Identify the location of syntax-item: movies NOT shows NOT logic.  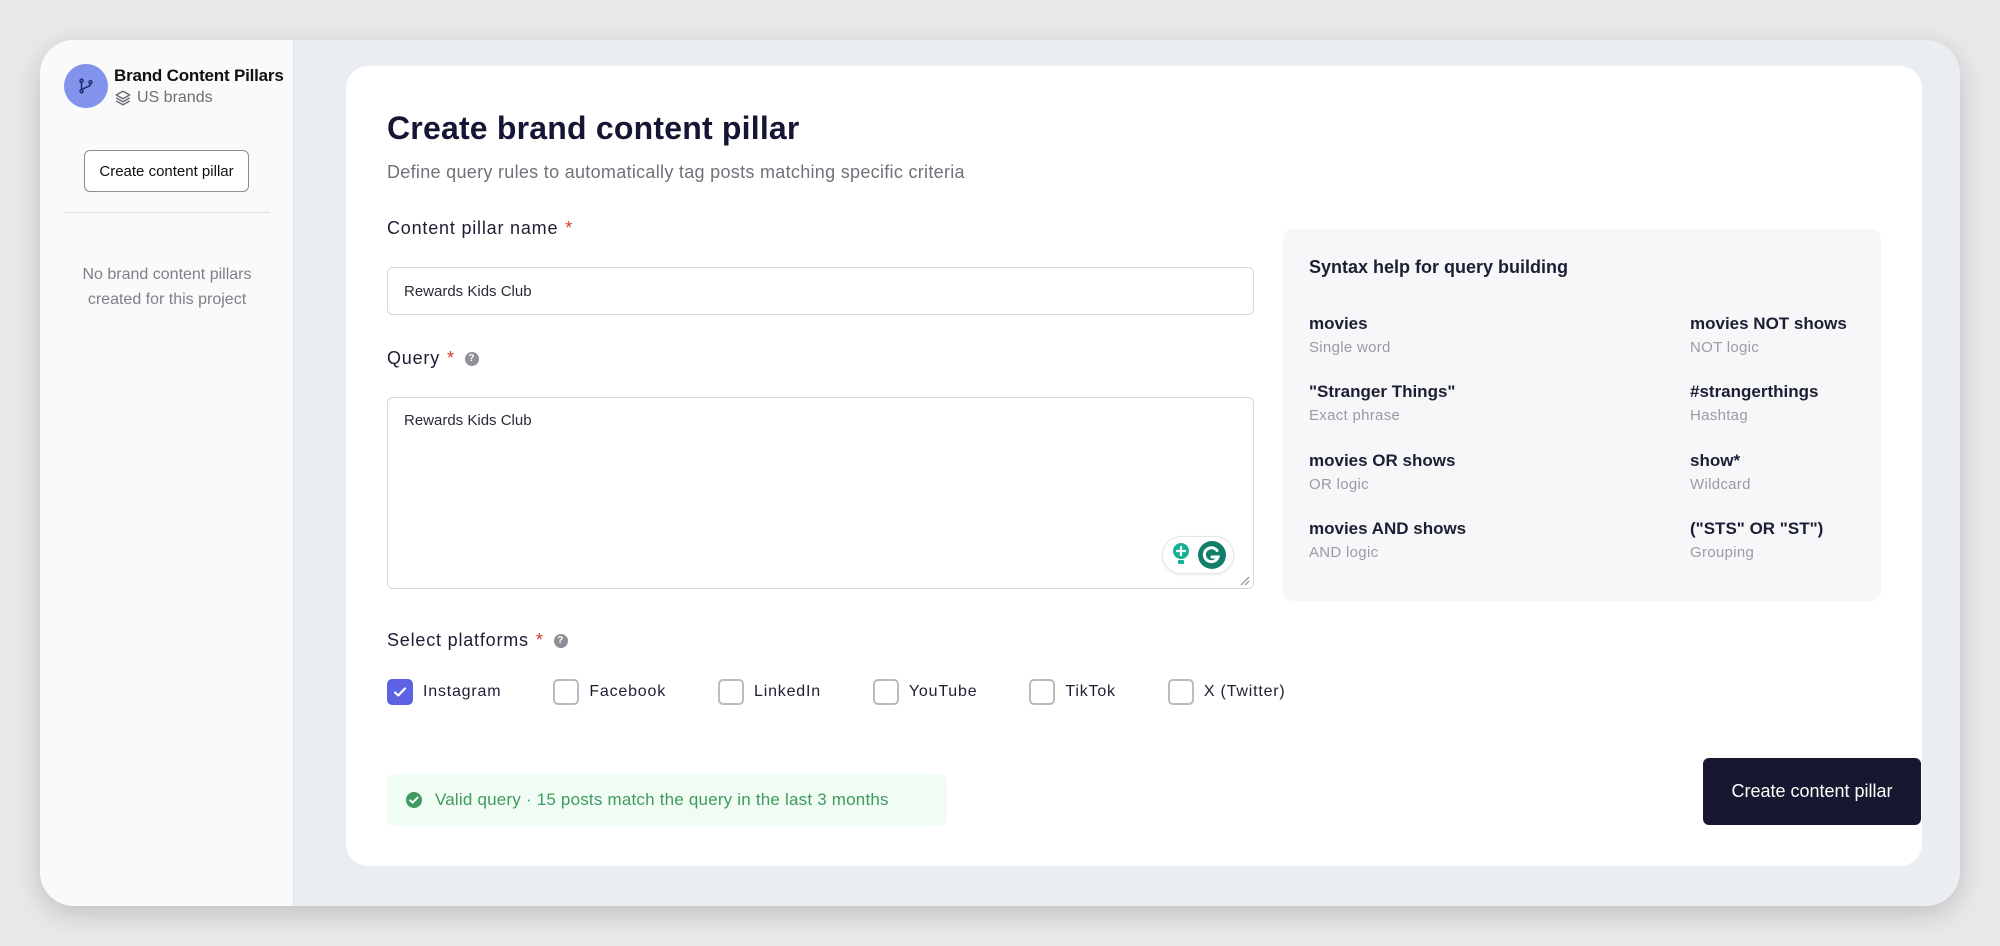
(1768, 335).